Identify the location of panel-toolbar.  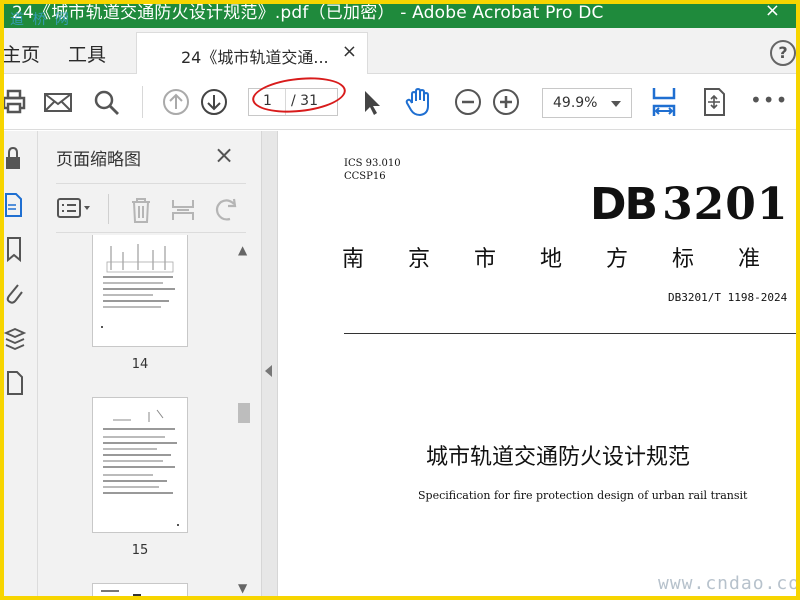
(151, 208).